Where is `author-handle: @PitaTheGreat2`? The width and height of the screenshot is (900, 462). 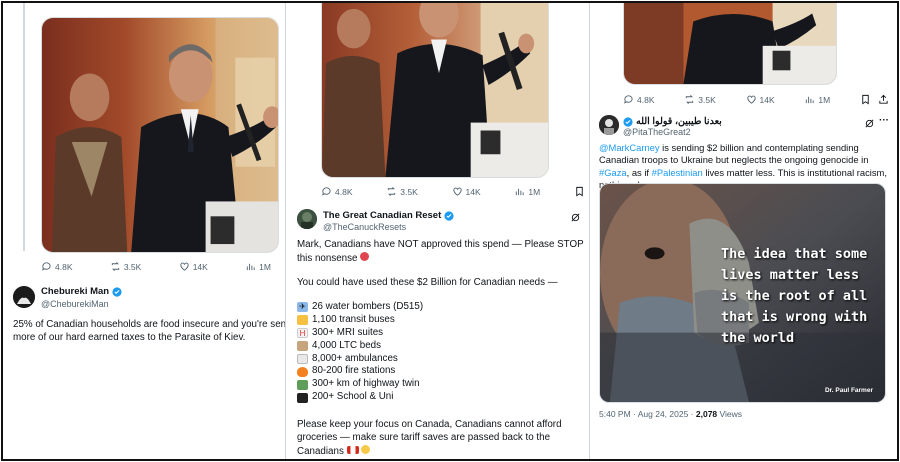
author-handle: @PitaTheGreat2 is located at coordinates (657, 132).